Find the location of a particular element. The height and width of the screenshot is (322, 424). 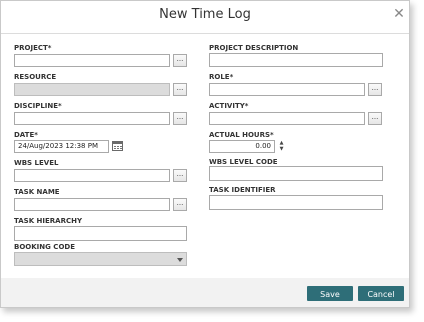

actual-hours-label: ACTUAL HOURS* is located at coordinates (241, 135).